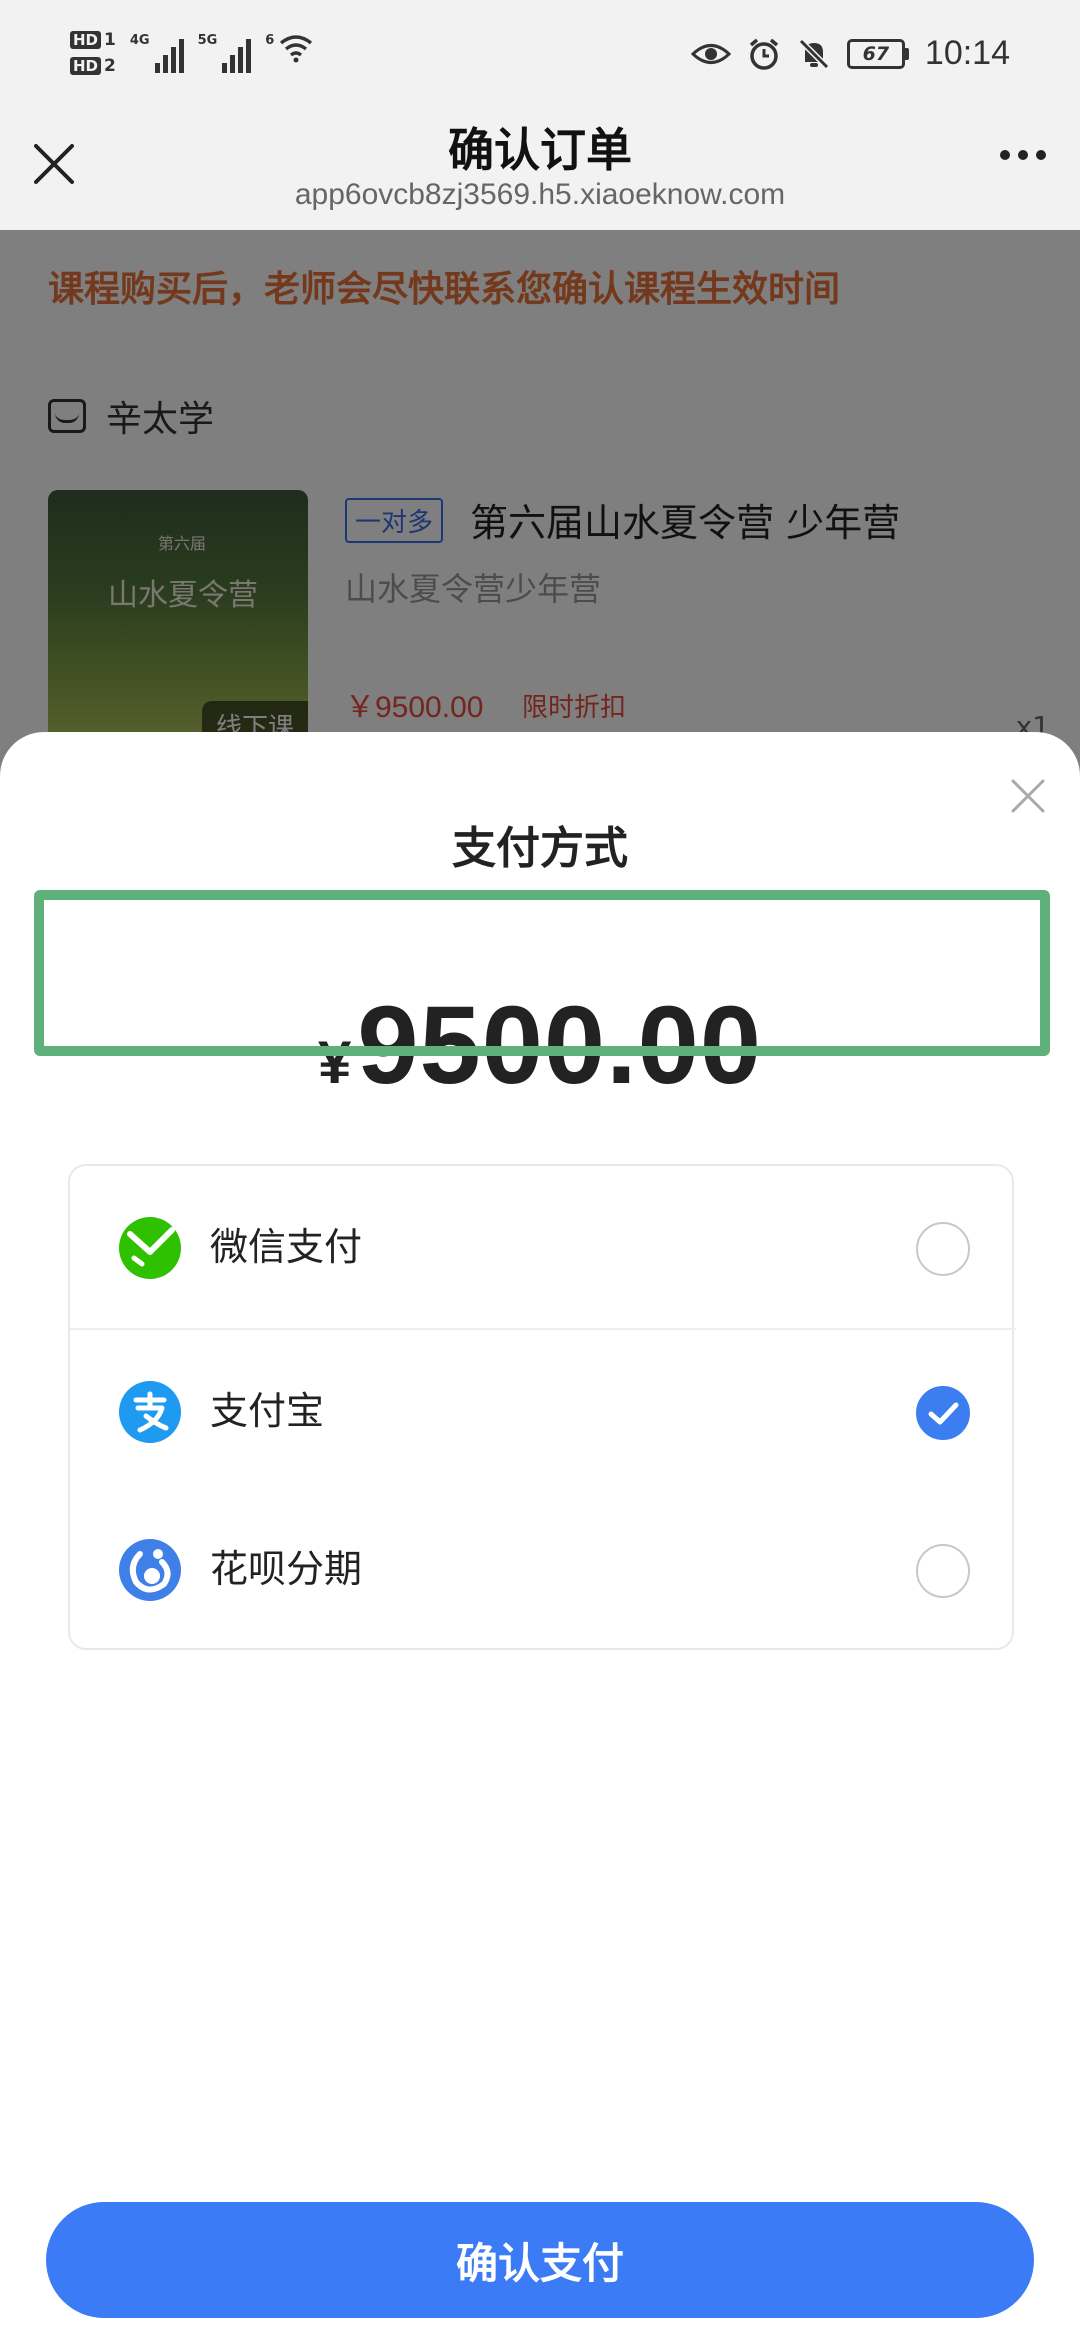 The image size is (1080, 2340). Describe the element at coordinates (764, 54) in the screenshot. I see `alarm-icon` at that location.